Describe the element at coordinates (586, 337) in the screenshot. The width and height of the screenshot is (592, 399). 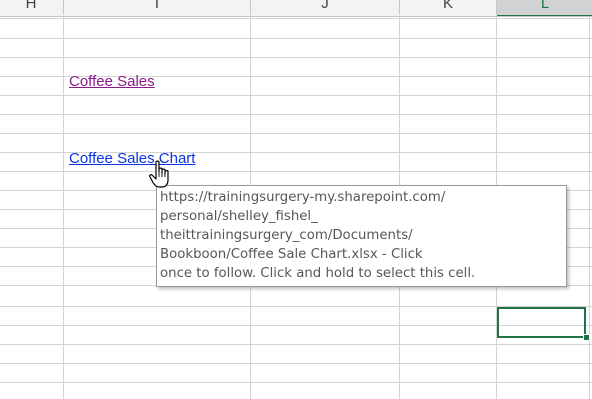
I see `fill-handle` at that location.